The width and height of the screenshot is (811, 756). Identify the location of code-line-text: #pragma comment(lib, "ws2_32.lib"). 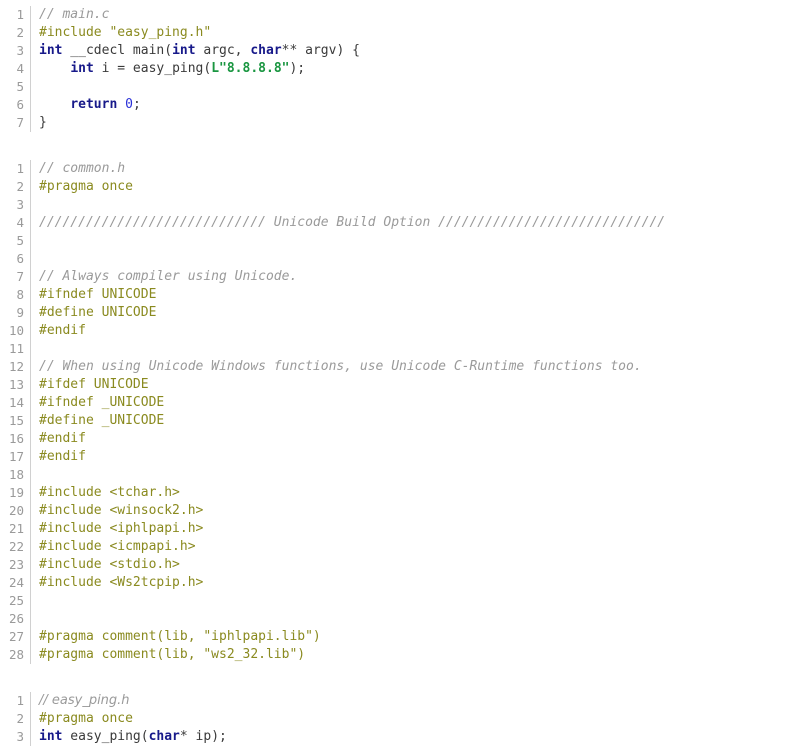
(168, 655).